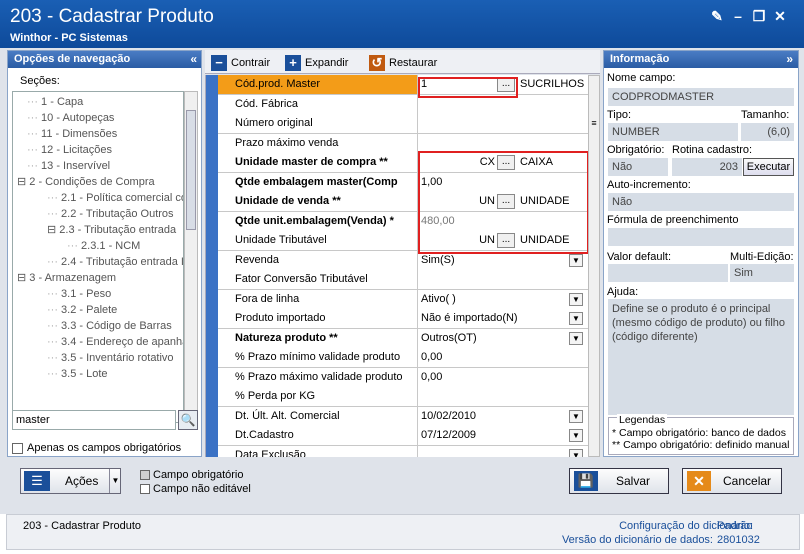 Image resolution: width=804 pixels, height=554 pixels. Describe the element at coordinates (115, 198) in the screenshot. I see `tree-item: ··· 2.1 - Política comercial comp` at that location.